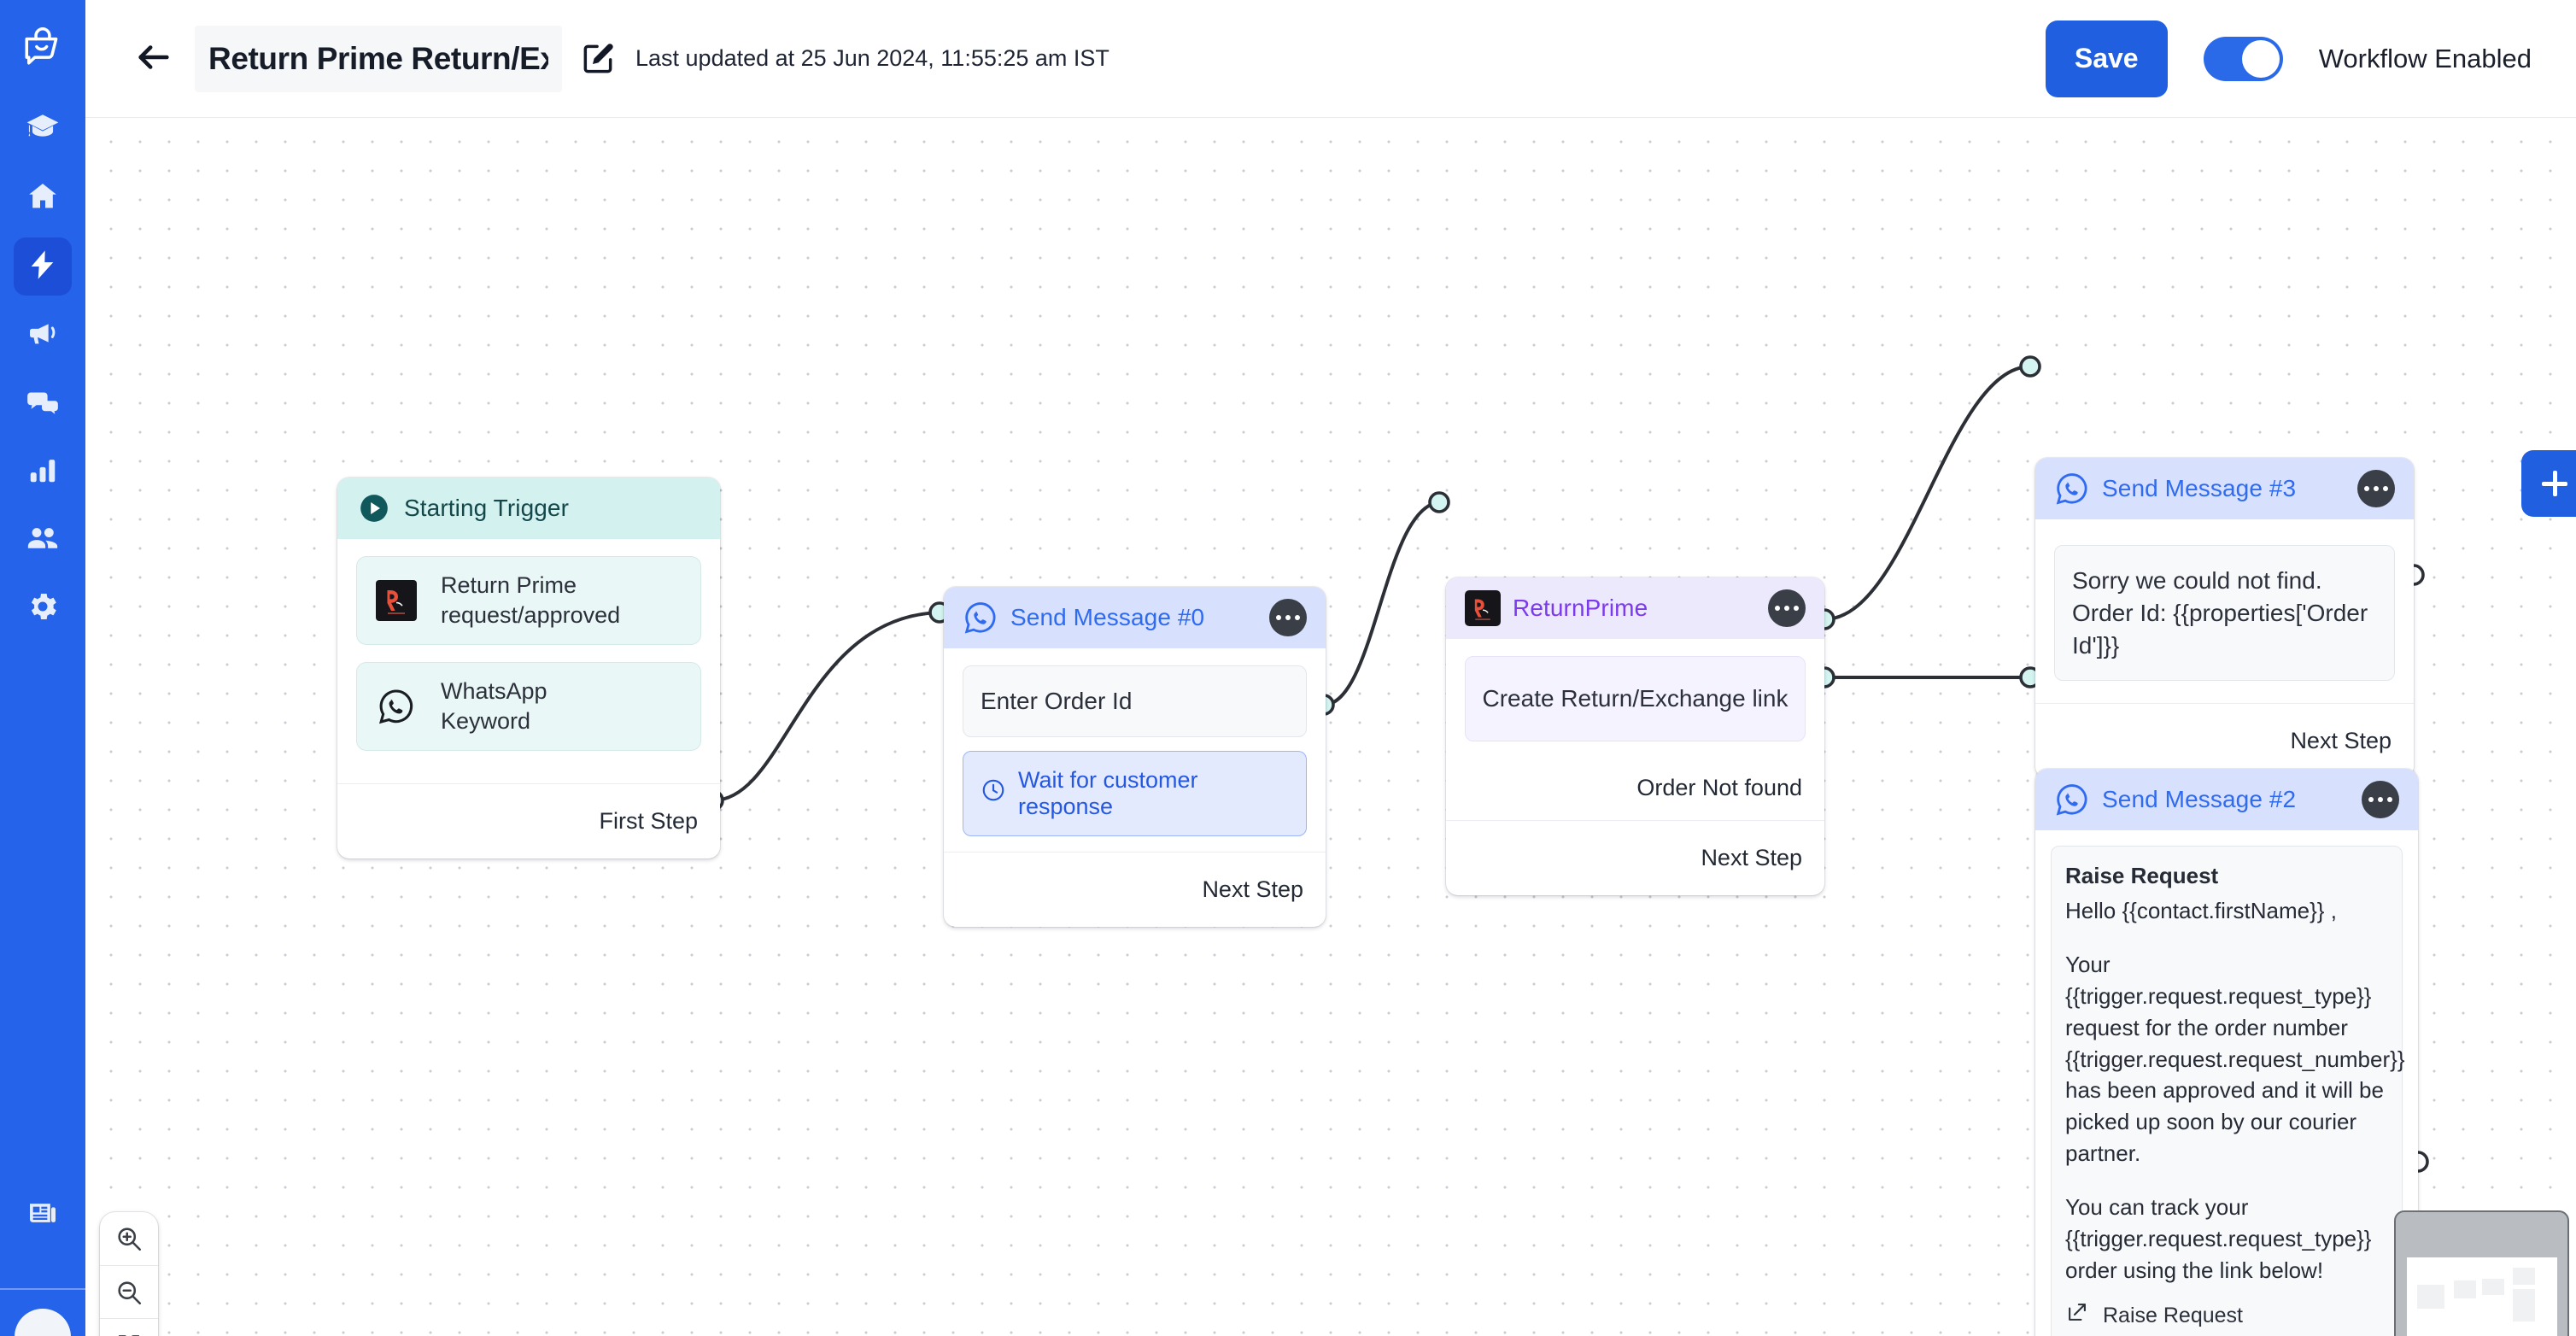 This screenshot has height=1336, width=2576. I want to click on sidebar-item-settings, so click(43, 608).